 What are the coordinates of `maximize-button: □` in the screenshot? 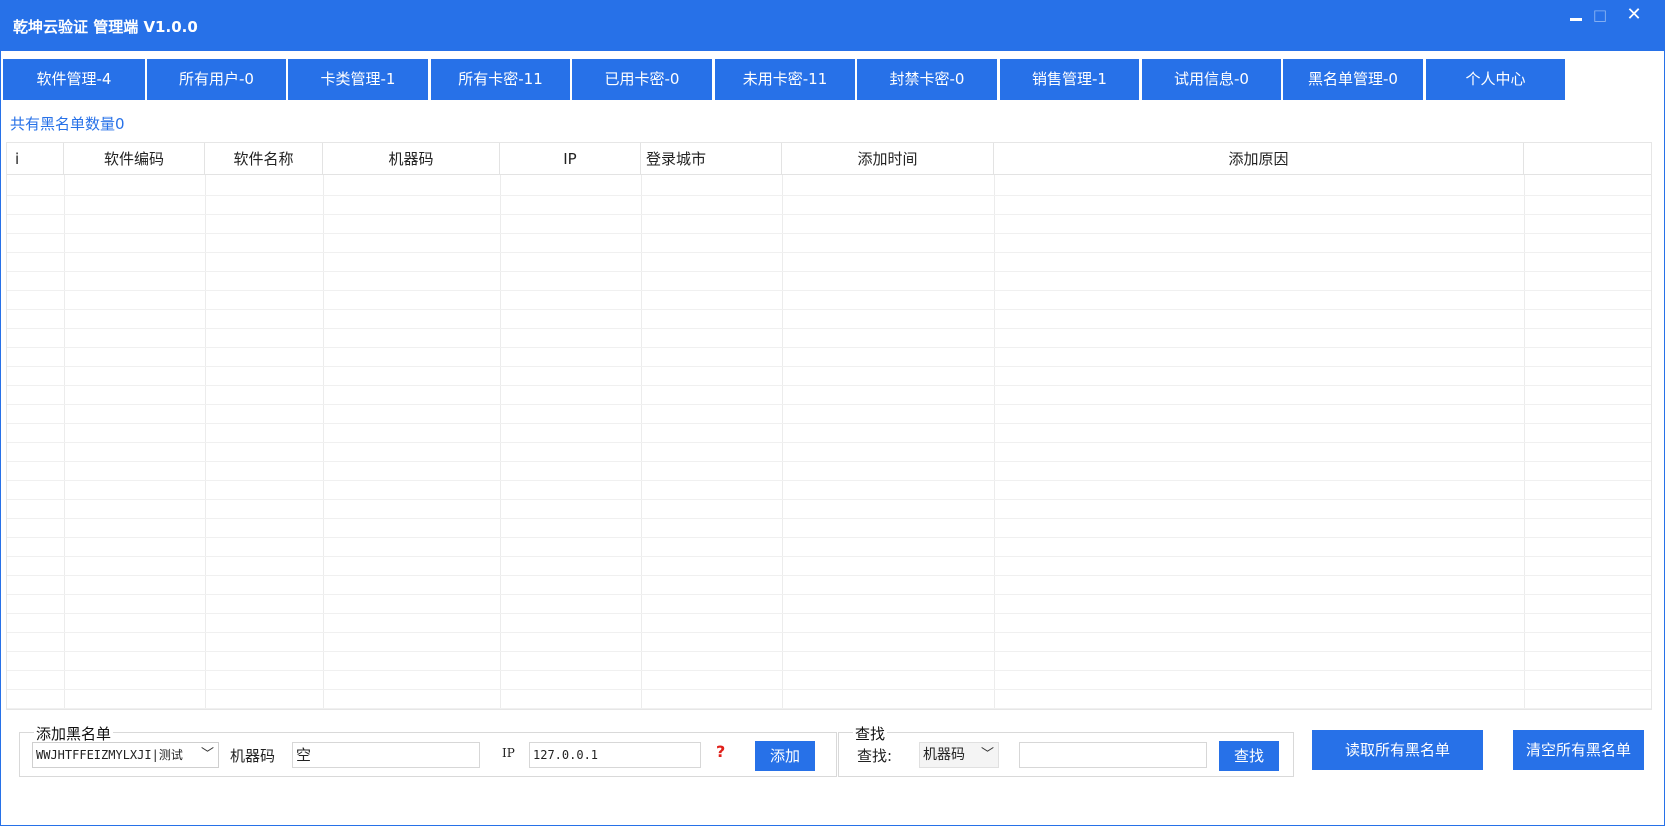 It's located at (1600, 15).